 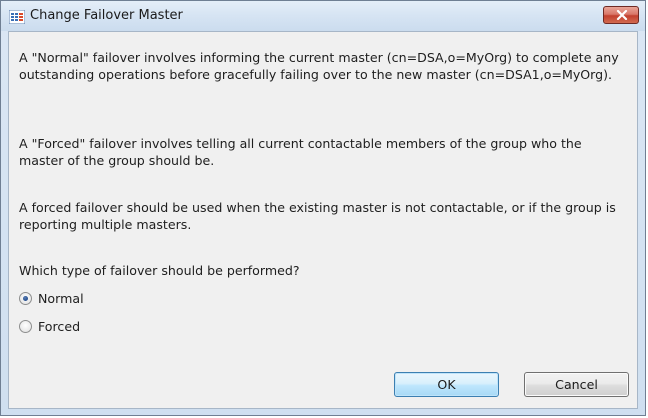 I want to click on close-icon, so click(x=622, y=15).